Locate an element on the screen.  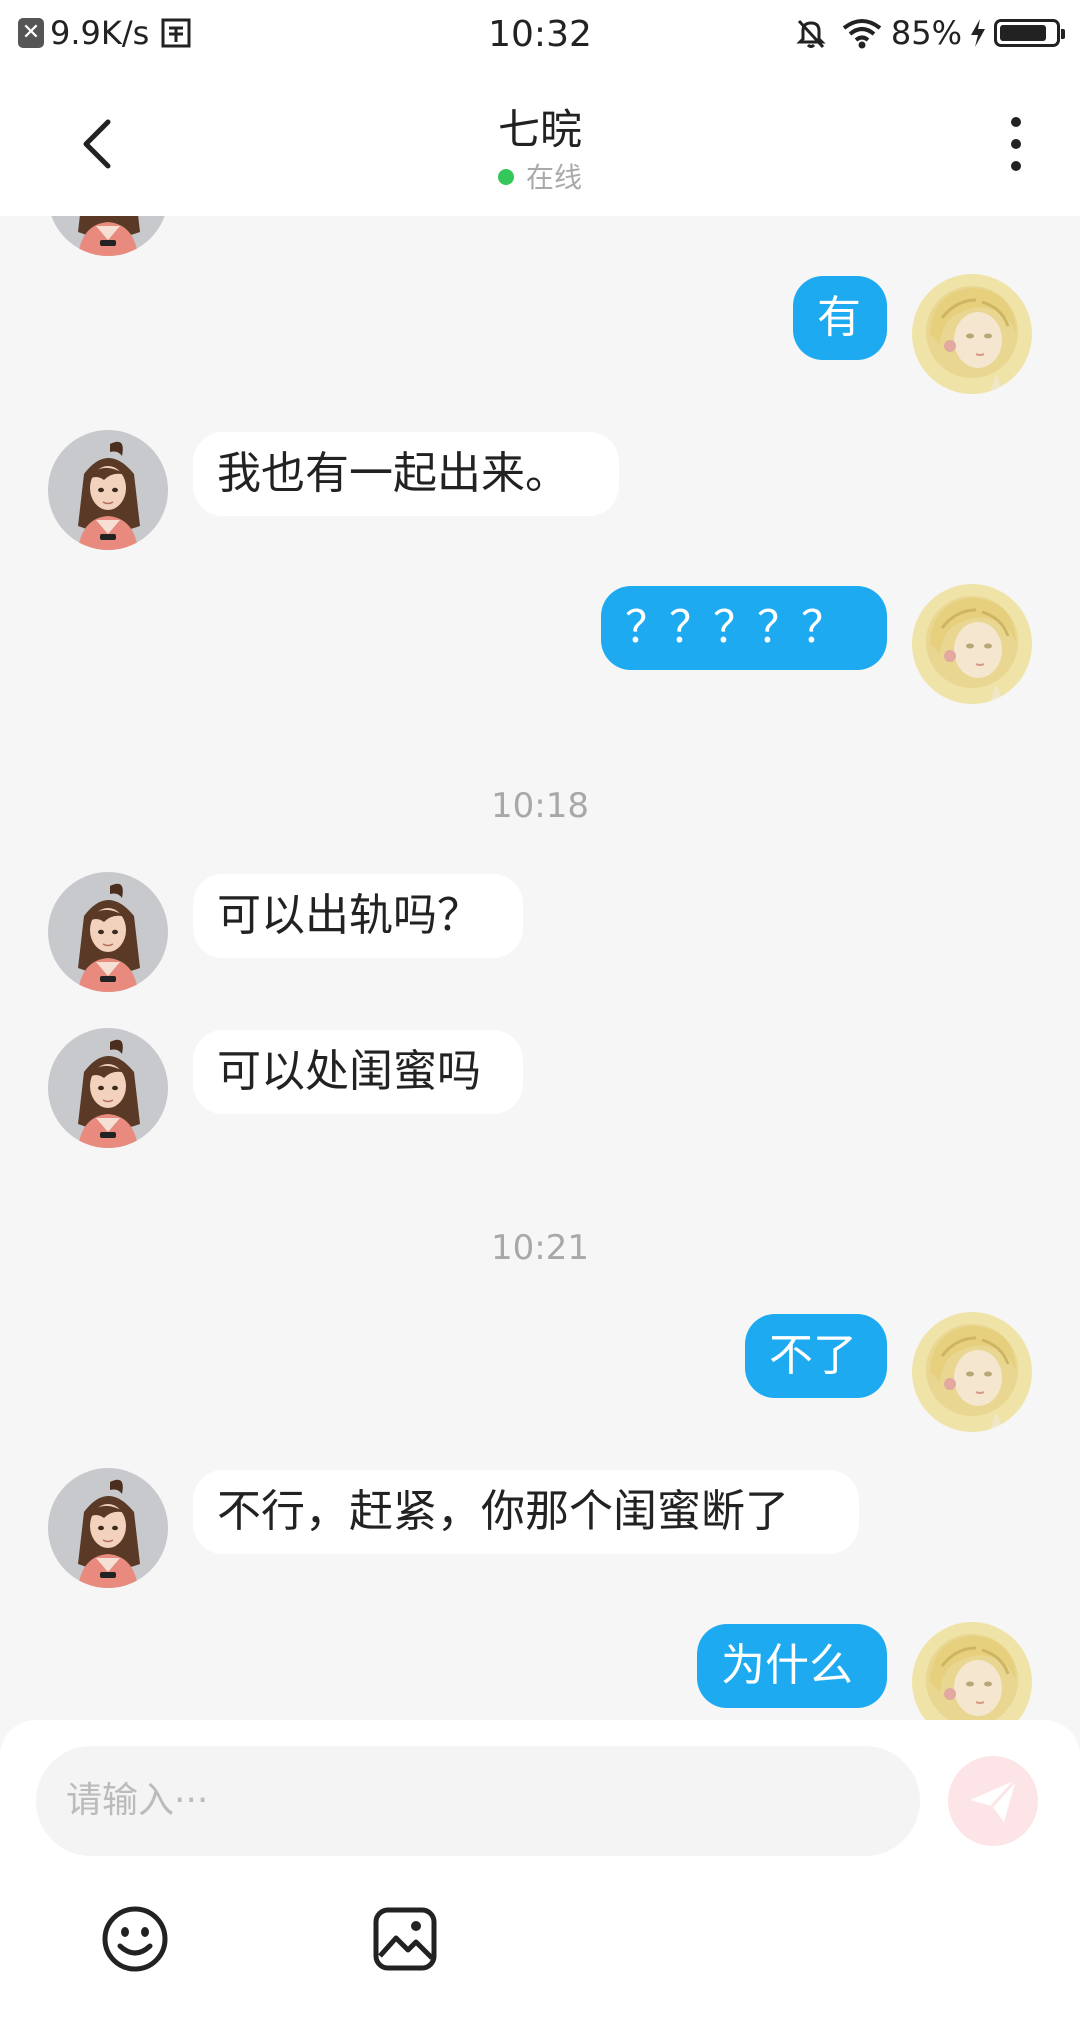
incoming-message-bubble: 可以出轨吗？ is located at coordinates (358, 916).